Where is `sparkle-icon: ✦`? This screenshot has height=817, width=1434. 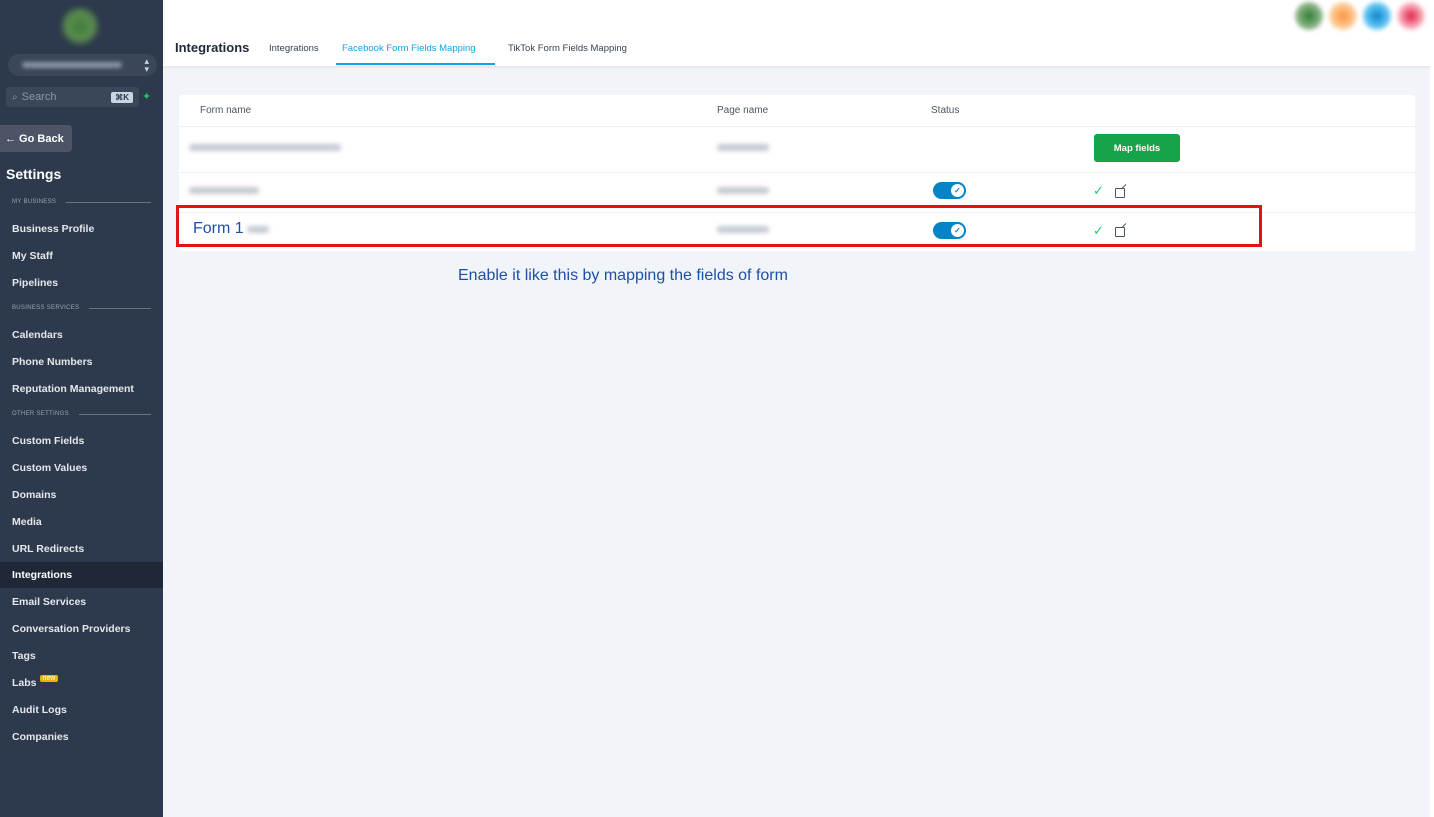 sparkle-icon: ✦ is located at coordinates (146, 96).